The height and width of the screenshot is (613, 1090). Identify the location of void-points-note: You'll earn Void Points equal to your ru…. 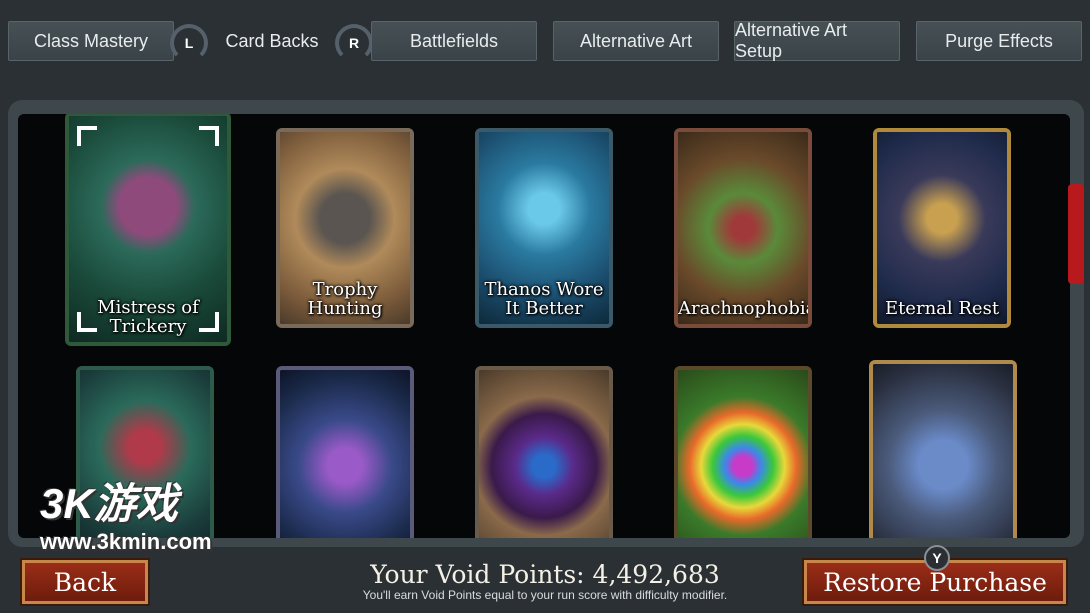
(545, 595).